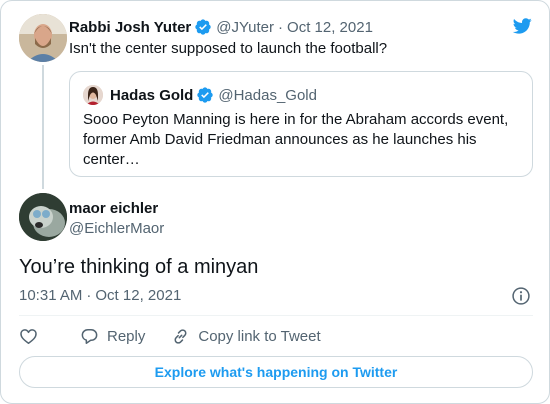 This screenshot has width=550, height=404. I want to click on info-icon, so click(521, 296).